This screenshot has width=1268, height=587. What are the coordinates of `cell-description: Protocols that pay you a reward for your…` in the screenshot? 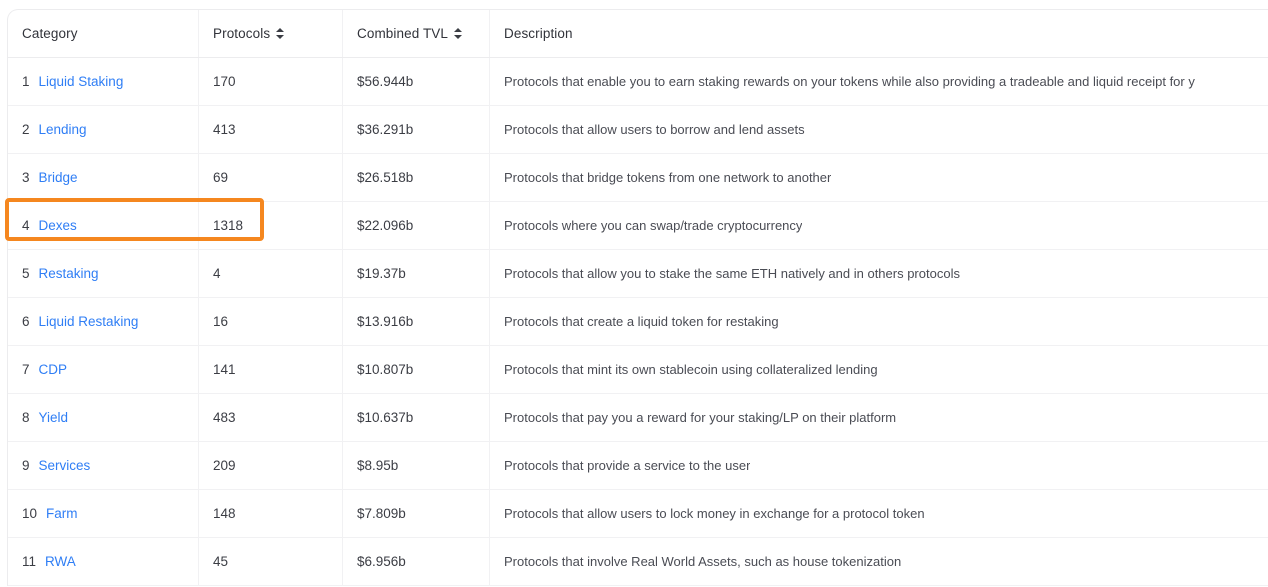 It's located at (879, 417).